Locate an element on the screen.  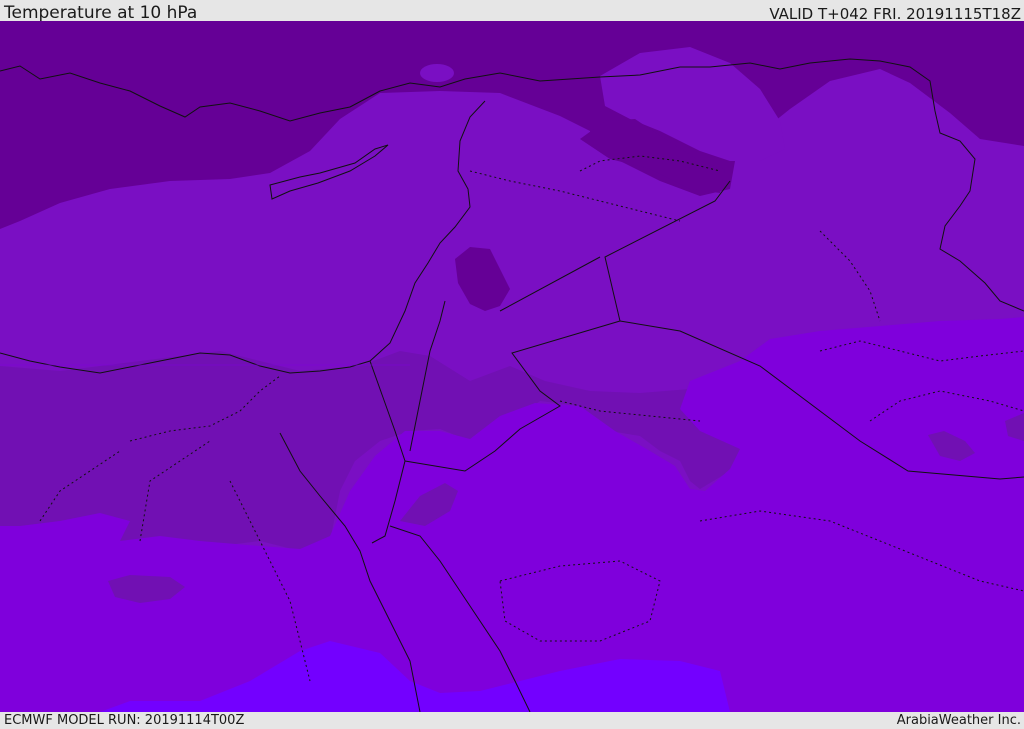
map-title: Temperature at 10 hPa is located at coordinates (101, 13).